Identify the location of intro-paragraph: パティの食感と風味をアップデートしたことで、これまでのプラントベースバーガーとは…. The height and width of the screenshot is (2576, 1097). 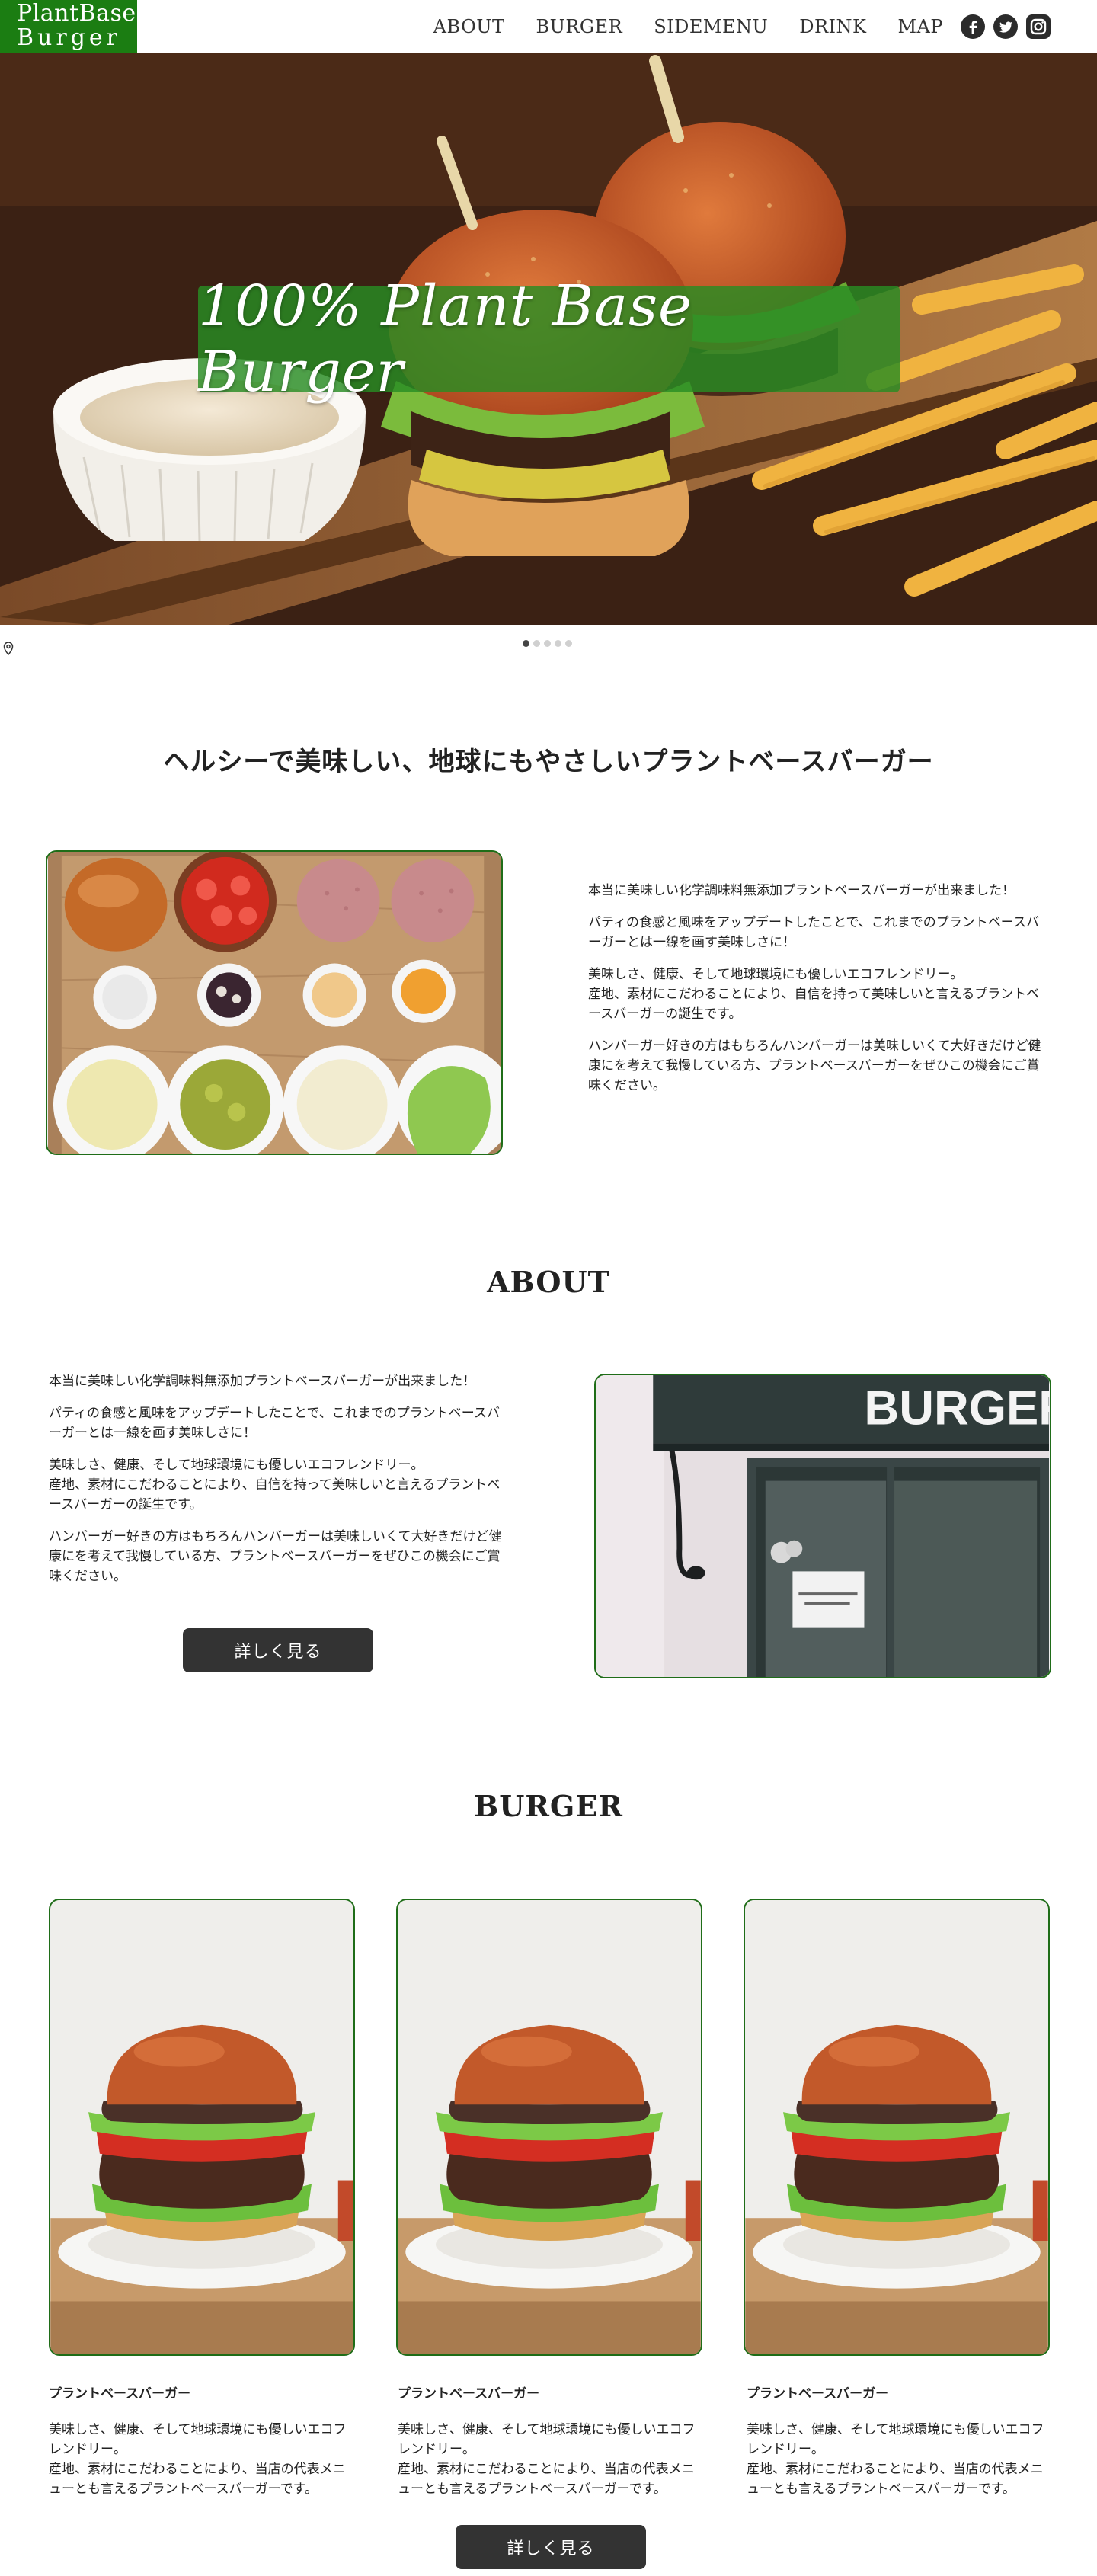
(816, 932).